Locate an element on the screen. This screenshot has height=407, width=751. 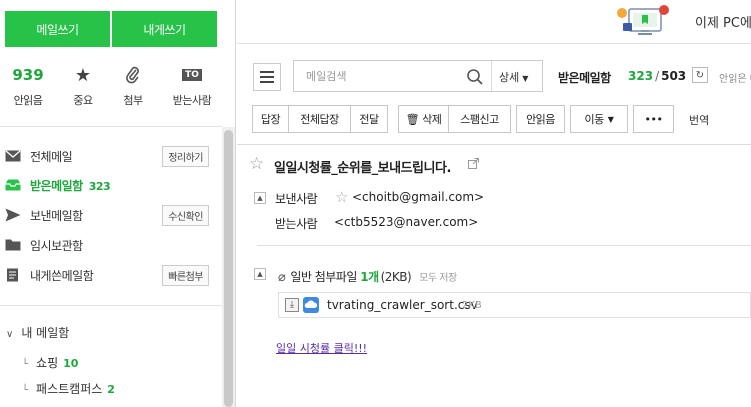
unread-count: 939 is located at coordinates (28, 75).